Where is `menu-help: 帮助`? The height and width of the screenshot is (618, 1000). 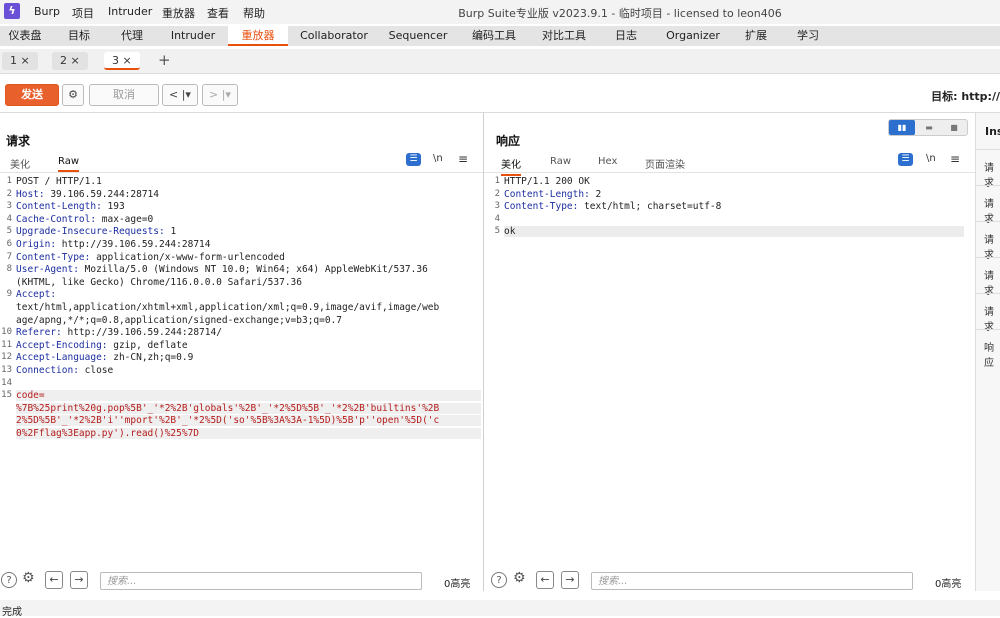
menu-help: 帮助 is located at coordinates (254, 13).